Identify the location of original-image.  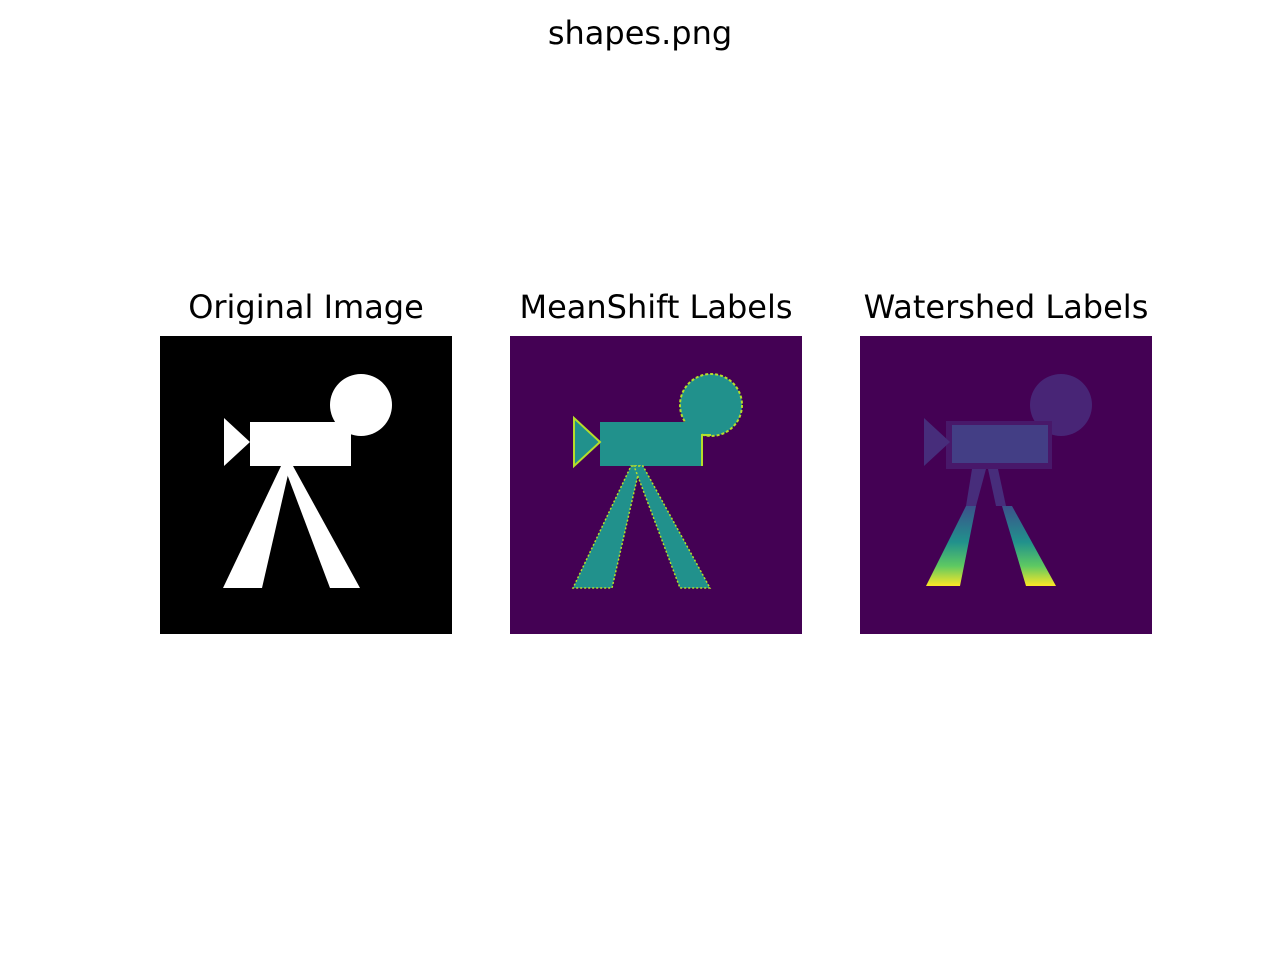
(306, 485).